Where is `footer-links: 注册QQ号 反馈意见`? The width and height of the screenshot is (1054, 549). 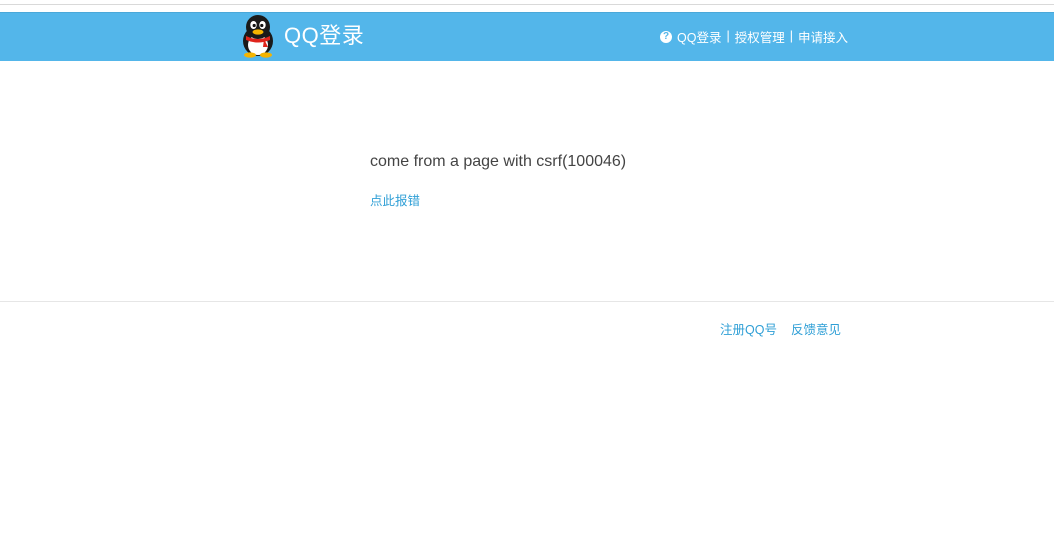 footer-links: 注册QQ号 反馈意见 is located at coordinates (780, 330).